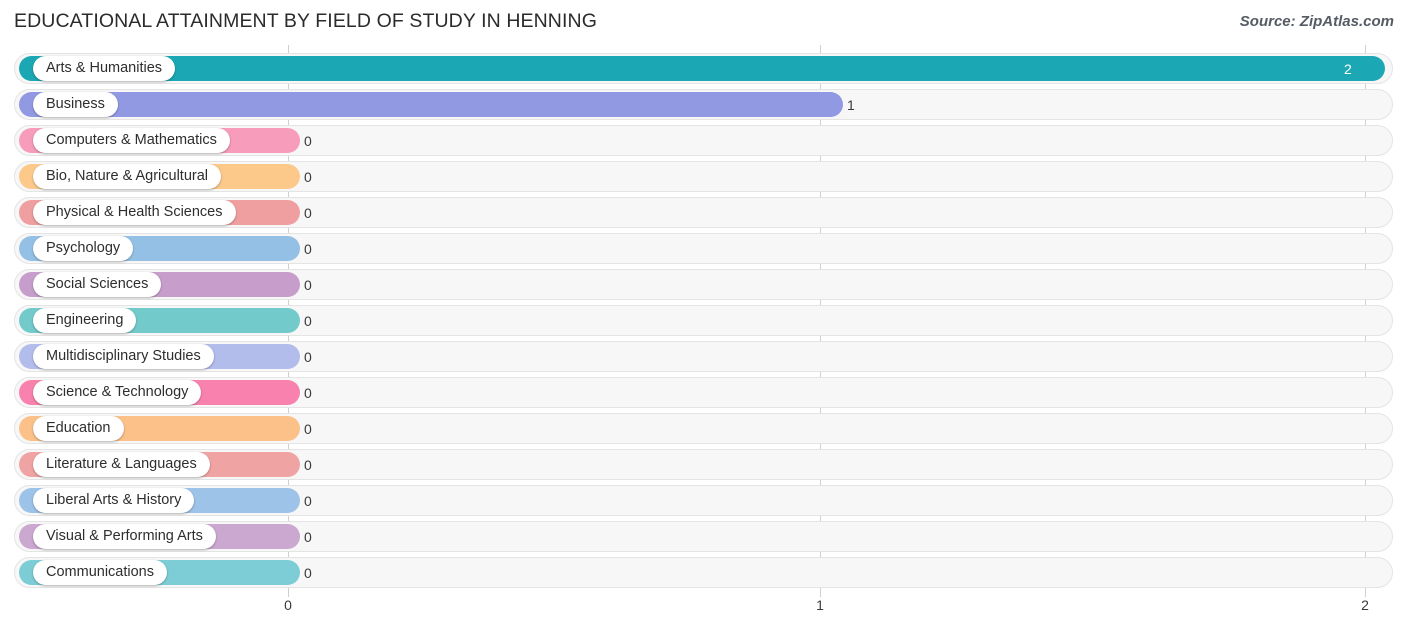 The height and width of the screenshot is (631, 1406). I want to click on category-label-capsule: Education, so click(78, 428).